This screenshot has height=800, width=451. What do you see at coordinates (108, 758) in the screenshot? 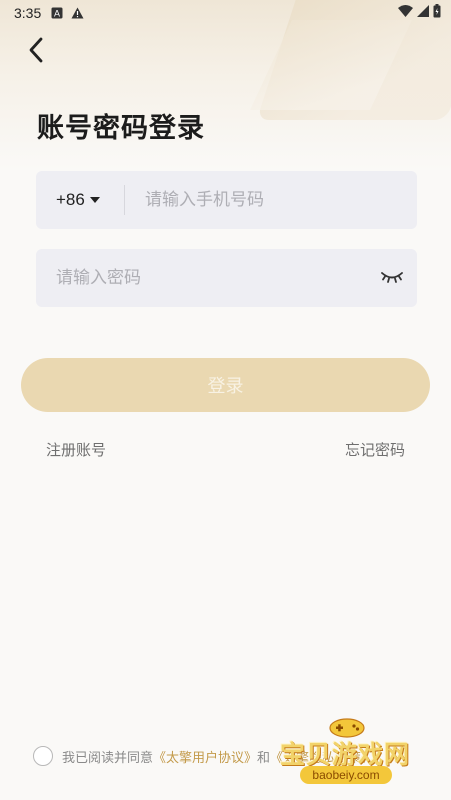
I see `agreement-prefix: 我已阅读并同意` at bounding box center [108, 758].